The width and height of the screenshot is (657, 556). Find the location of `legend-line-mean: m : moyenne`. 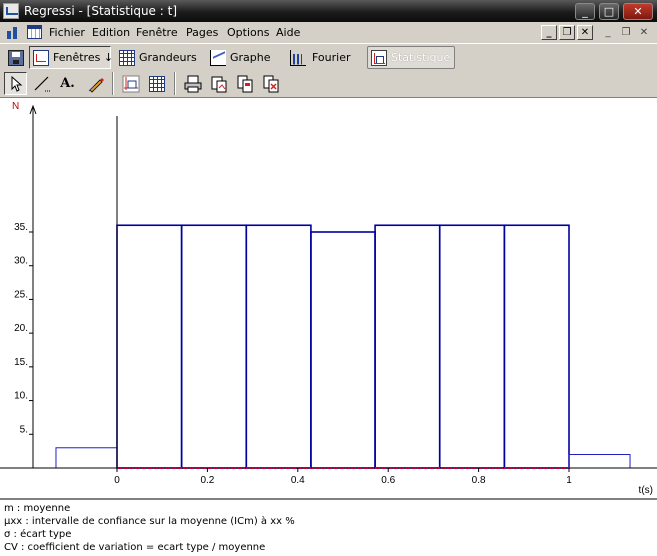

legend-line-mean: m : moyenne is located at coordinates (37, 508).